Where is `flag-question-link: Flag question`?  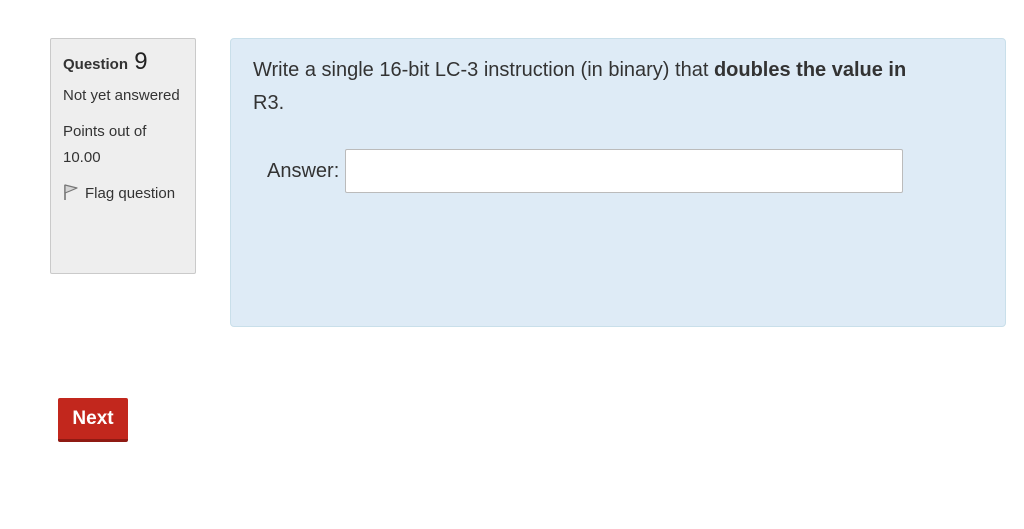
flag-question-link: Flag question is located at coordinates (124, 194).